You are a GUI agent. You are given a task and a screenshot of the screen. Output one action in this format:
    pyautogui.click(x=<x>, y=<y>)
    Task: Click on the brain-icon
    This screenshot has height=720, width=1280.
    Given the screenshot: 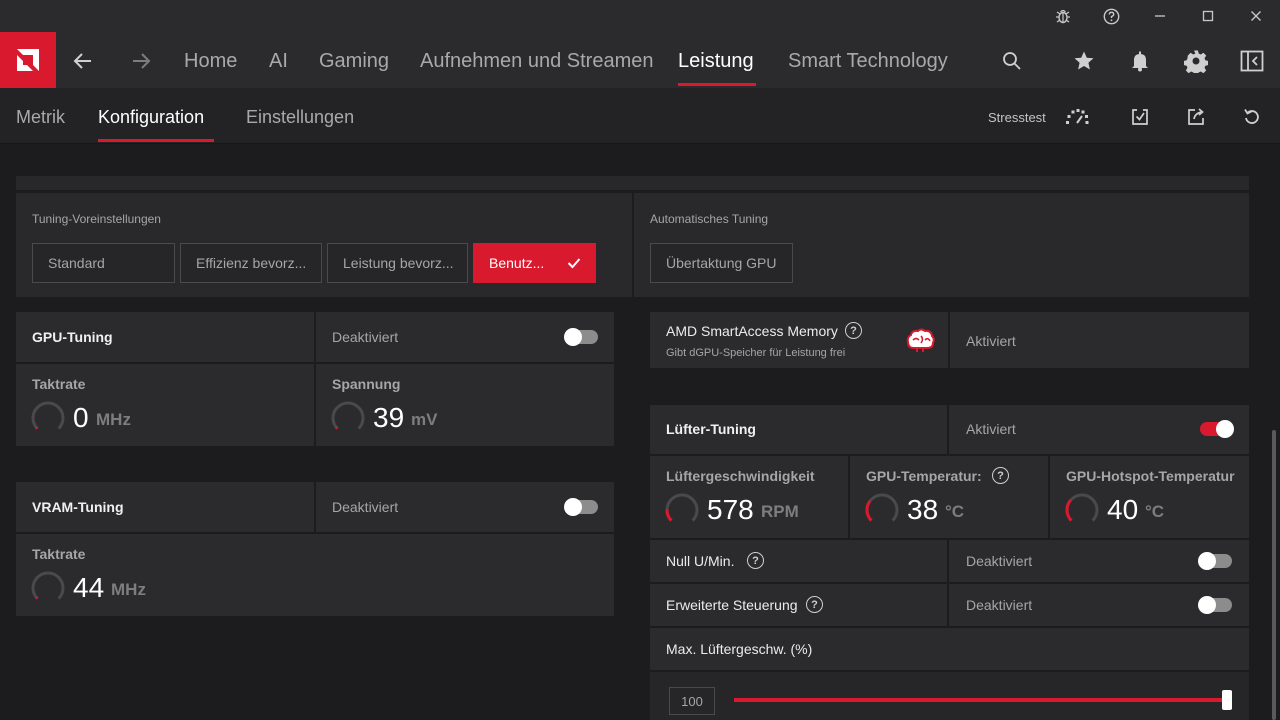 What is the action you would take?
    pyautogui.click(x=921, y=343)
    